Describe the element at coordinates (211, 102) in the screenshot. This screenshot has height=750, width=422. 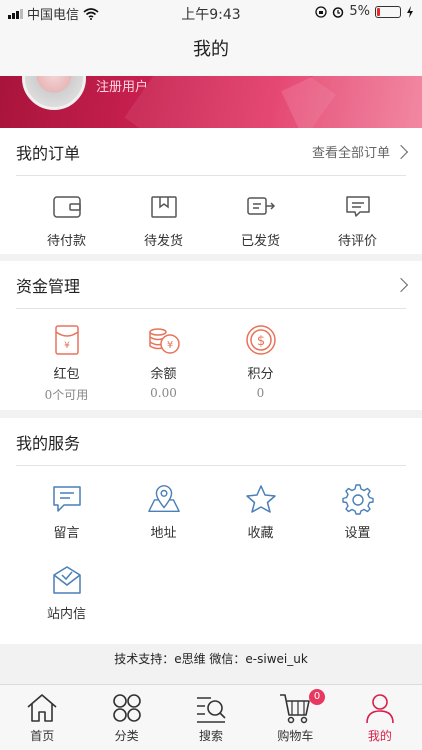
I see `profile-banner: 注册用户` at that location.